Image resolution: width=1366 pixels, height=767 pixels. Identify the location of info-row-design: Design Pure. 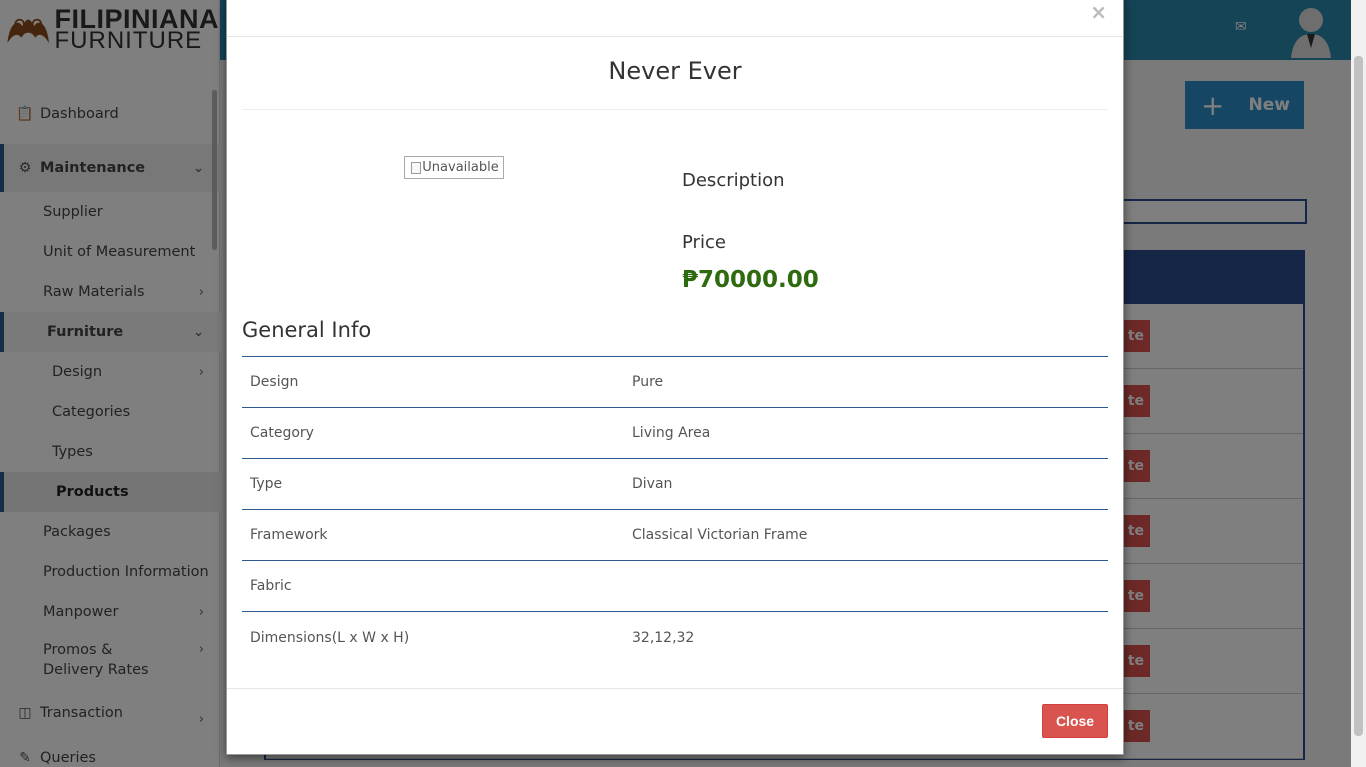
(675, 382).